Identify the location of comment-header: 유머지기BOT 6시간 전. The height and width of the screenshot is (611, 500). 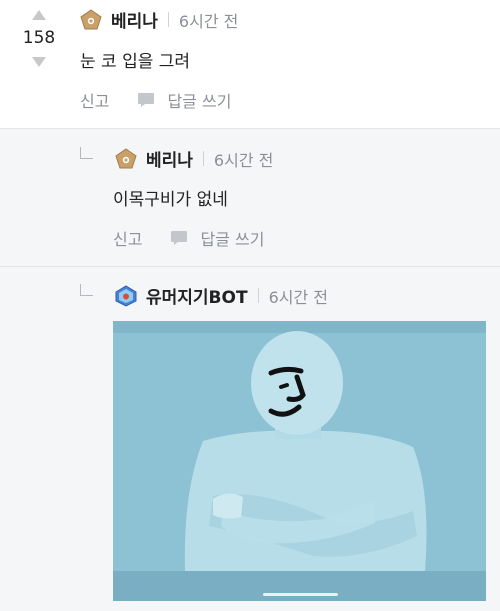
(221, 295).